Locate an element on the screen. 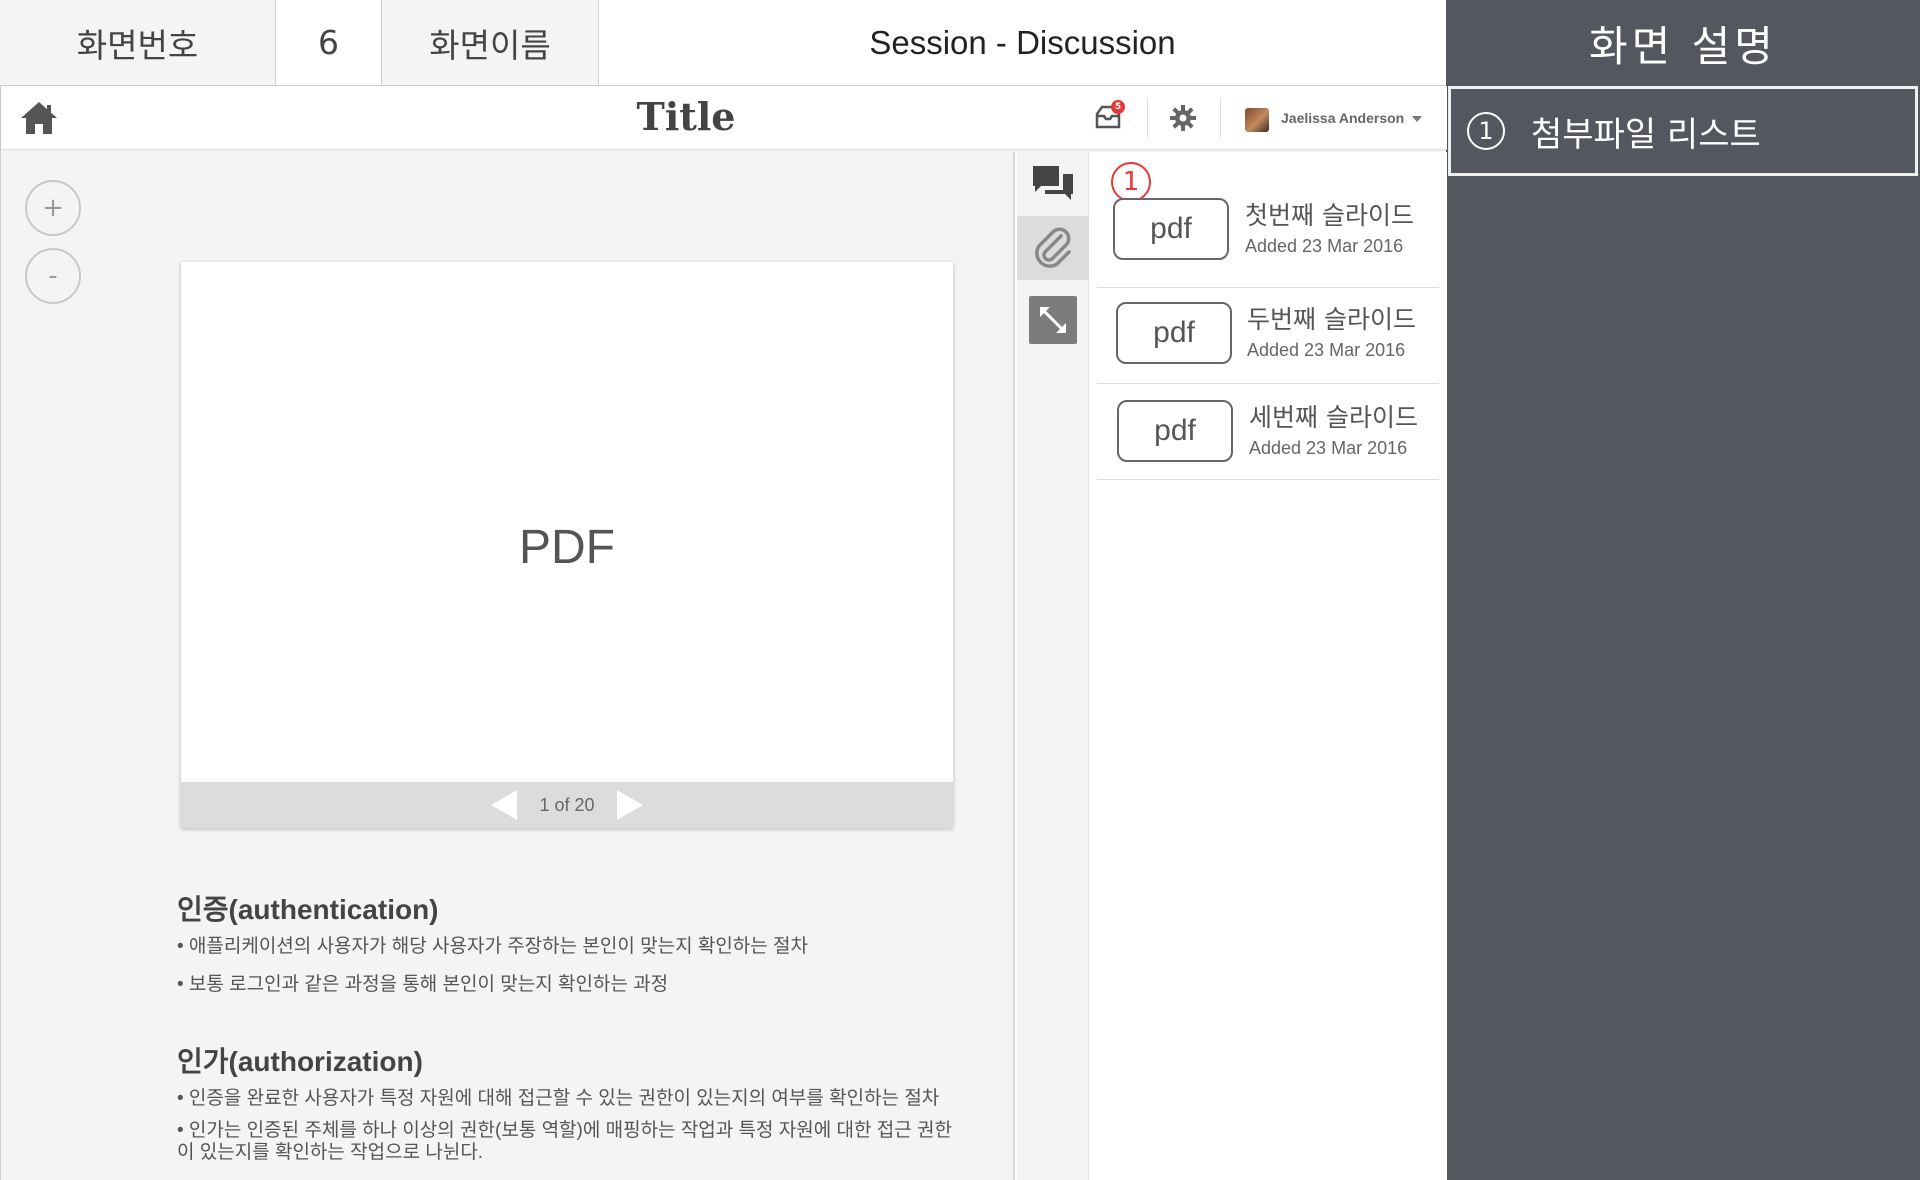  description-item: 1 첨부파일 리스트 is located at coordinates (1683, 131).